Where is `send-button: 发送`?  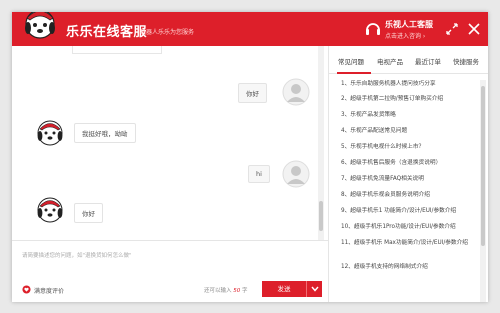 send-button: 发送 is located at coordinates (284, 289).